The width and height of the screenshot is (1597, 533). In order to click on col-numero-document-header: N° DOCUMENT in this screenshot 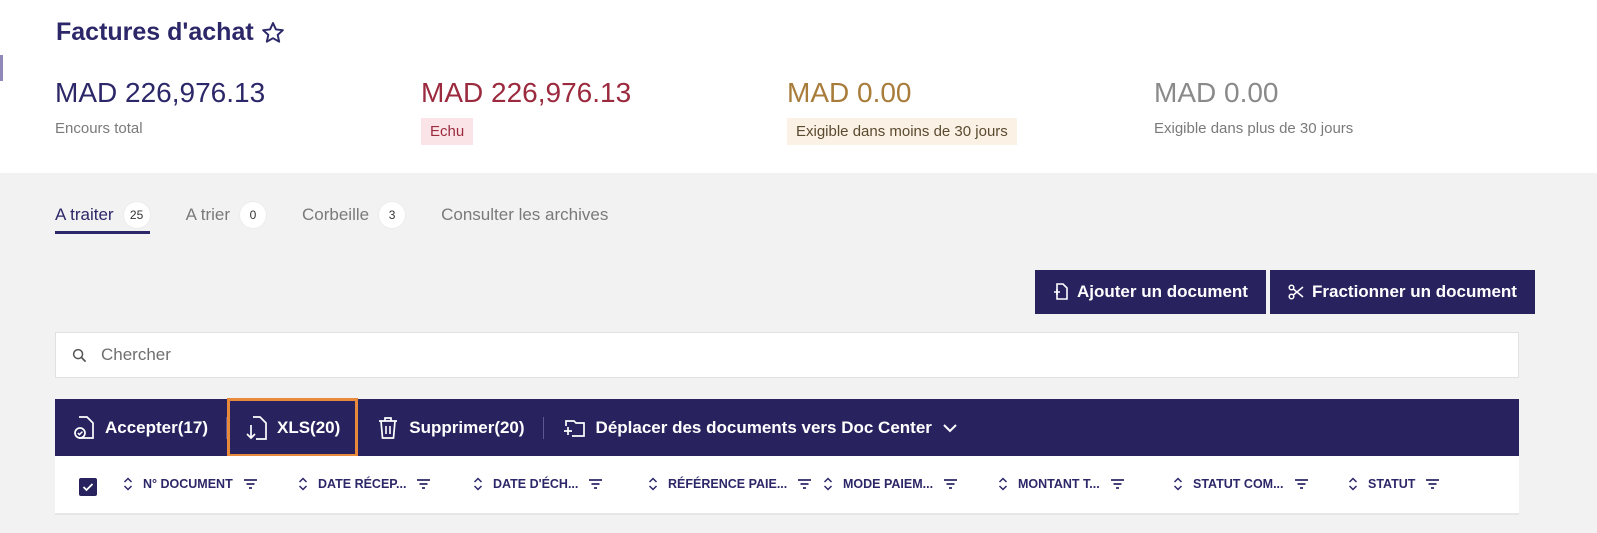, I will do `click(190, 484)`.